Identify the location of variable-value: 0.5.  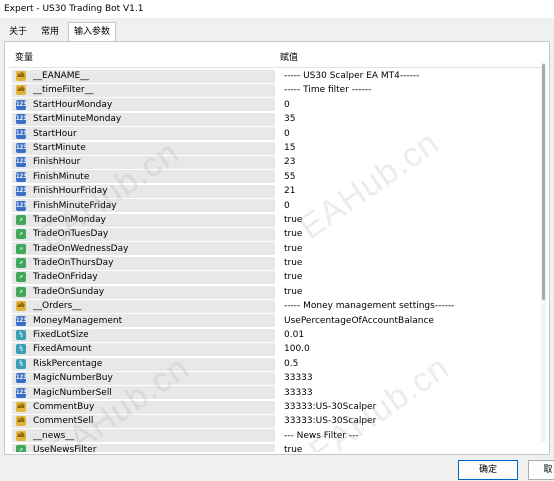
(291, 364).